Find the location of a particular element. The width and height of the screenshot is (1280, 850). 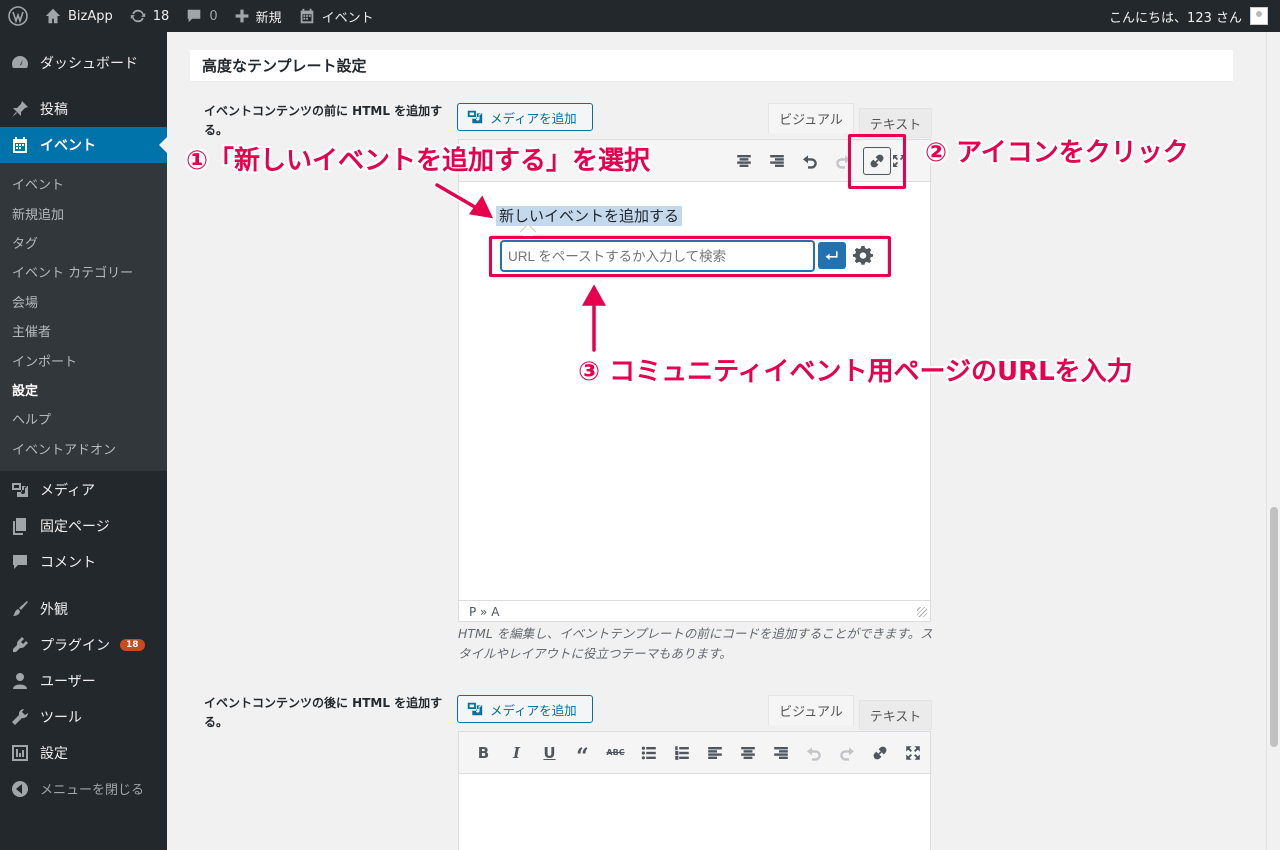

plugins-update-badge: 18 is located at coordinates (132, 644).